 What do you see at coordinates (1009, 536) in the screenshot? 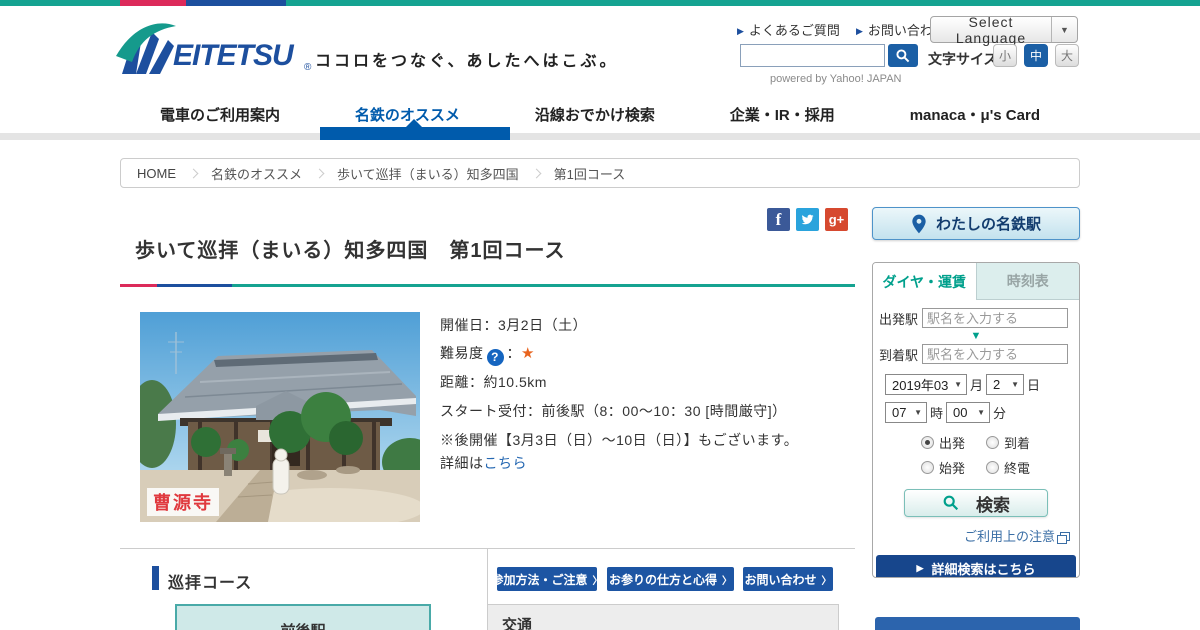
I see `usage-notice-label: ご利用上の注意` at bounding box center [1009, 536].